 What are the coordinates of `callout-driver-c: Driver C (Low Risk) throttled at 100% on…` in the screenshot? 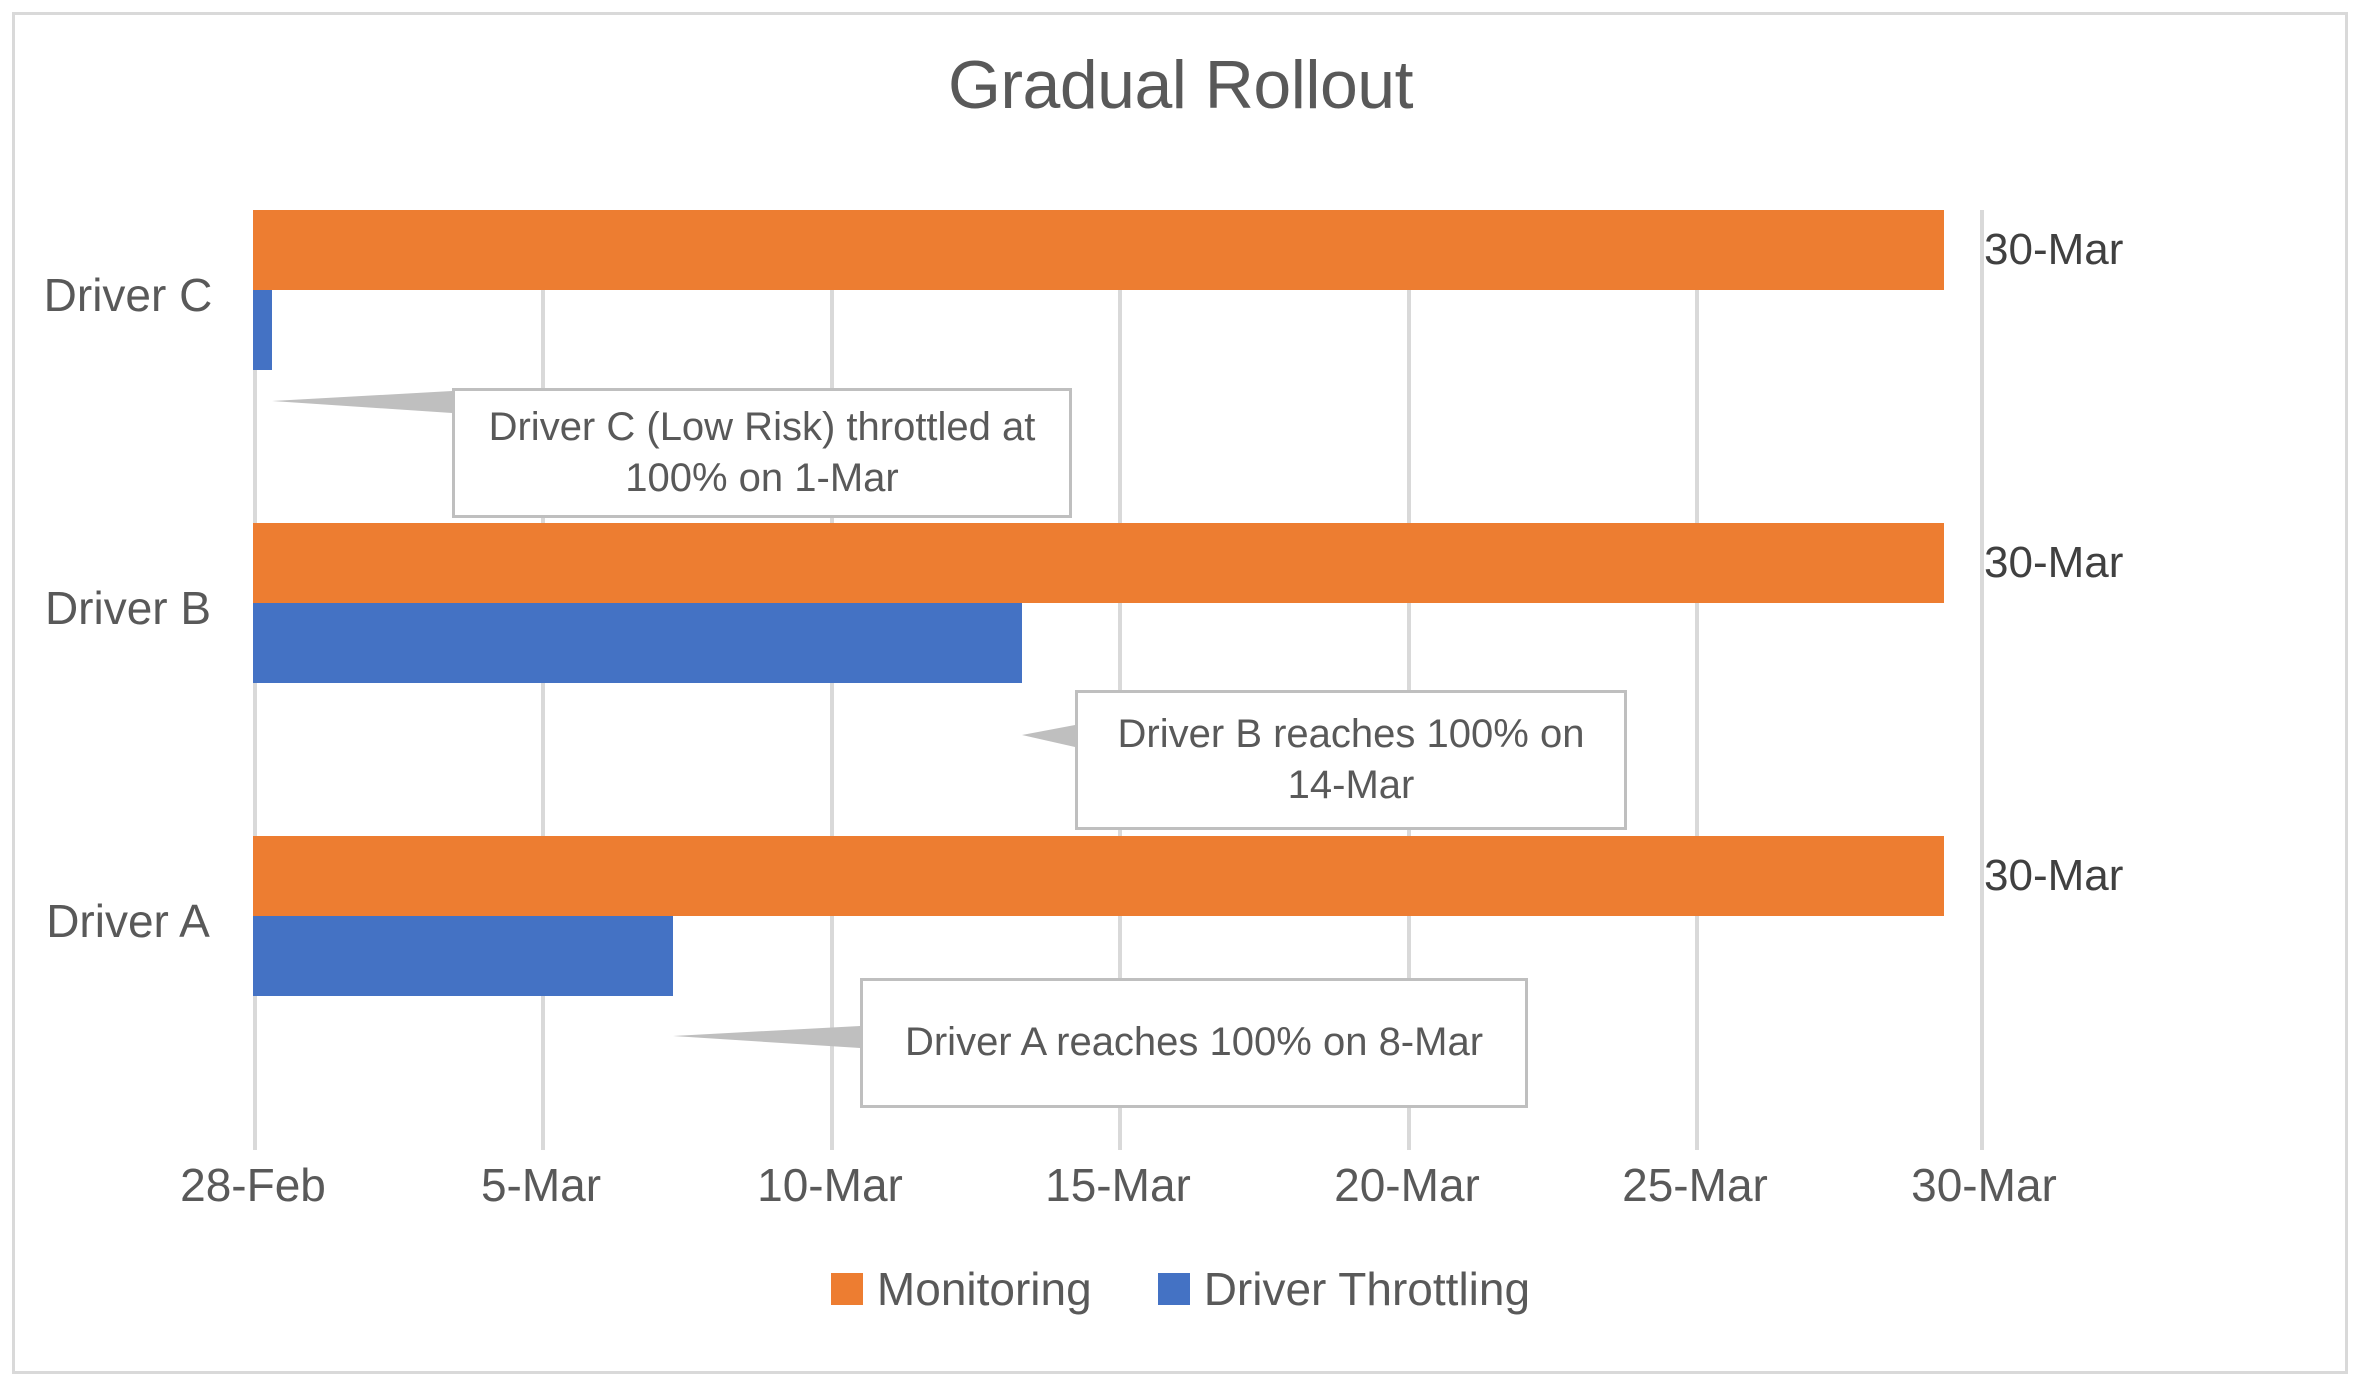 It's located at (762, 453).